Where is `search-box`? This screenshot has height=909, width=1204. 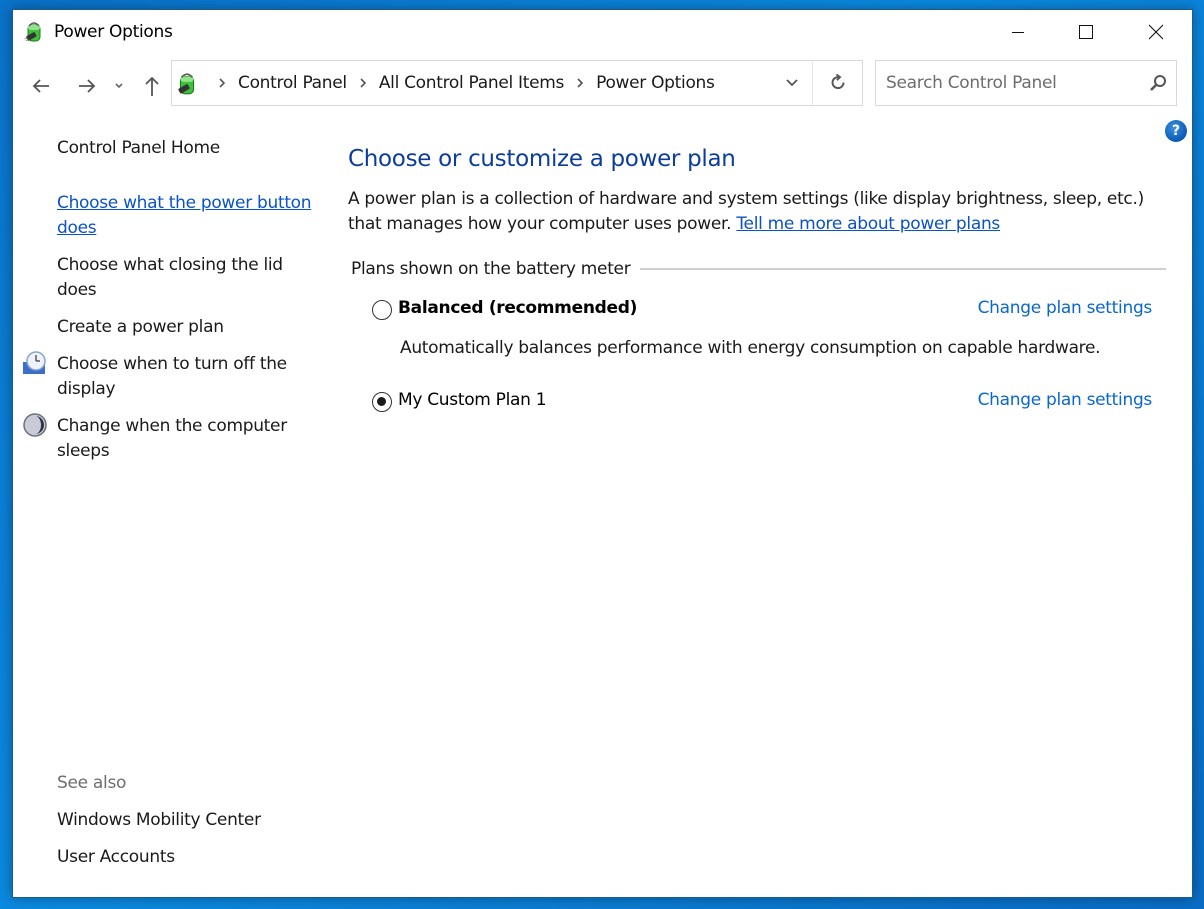 search-box is located at coordinates (1026, 83).